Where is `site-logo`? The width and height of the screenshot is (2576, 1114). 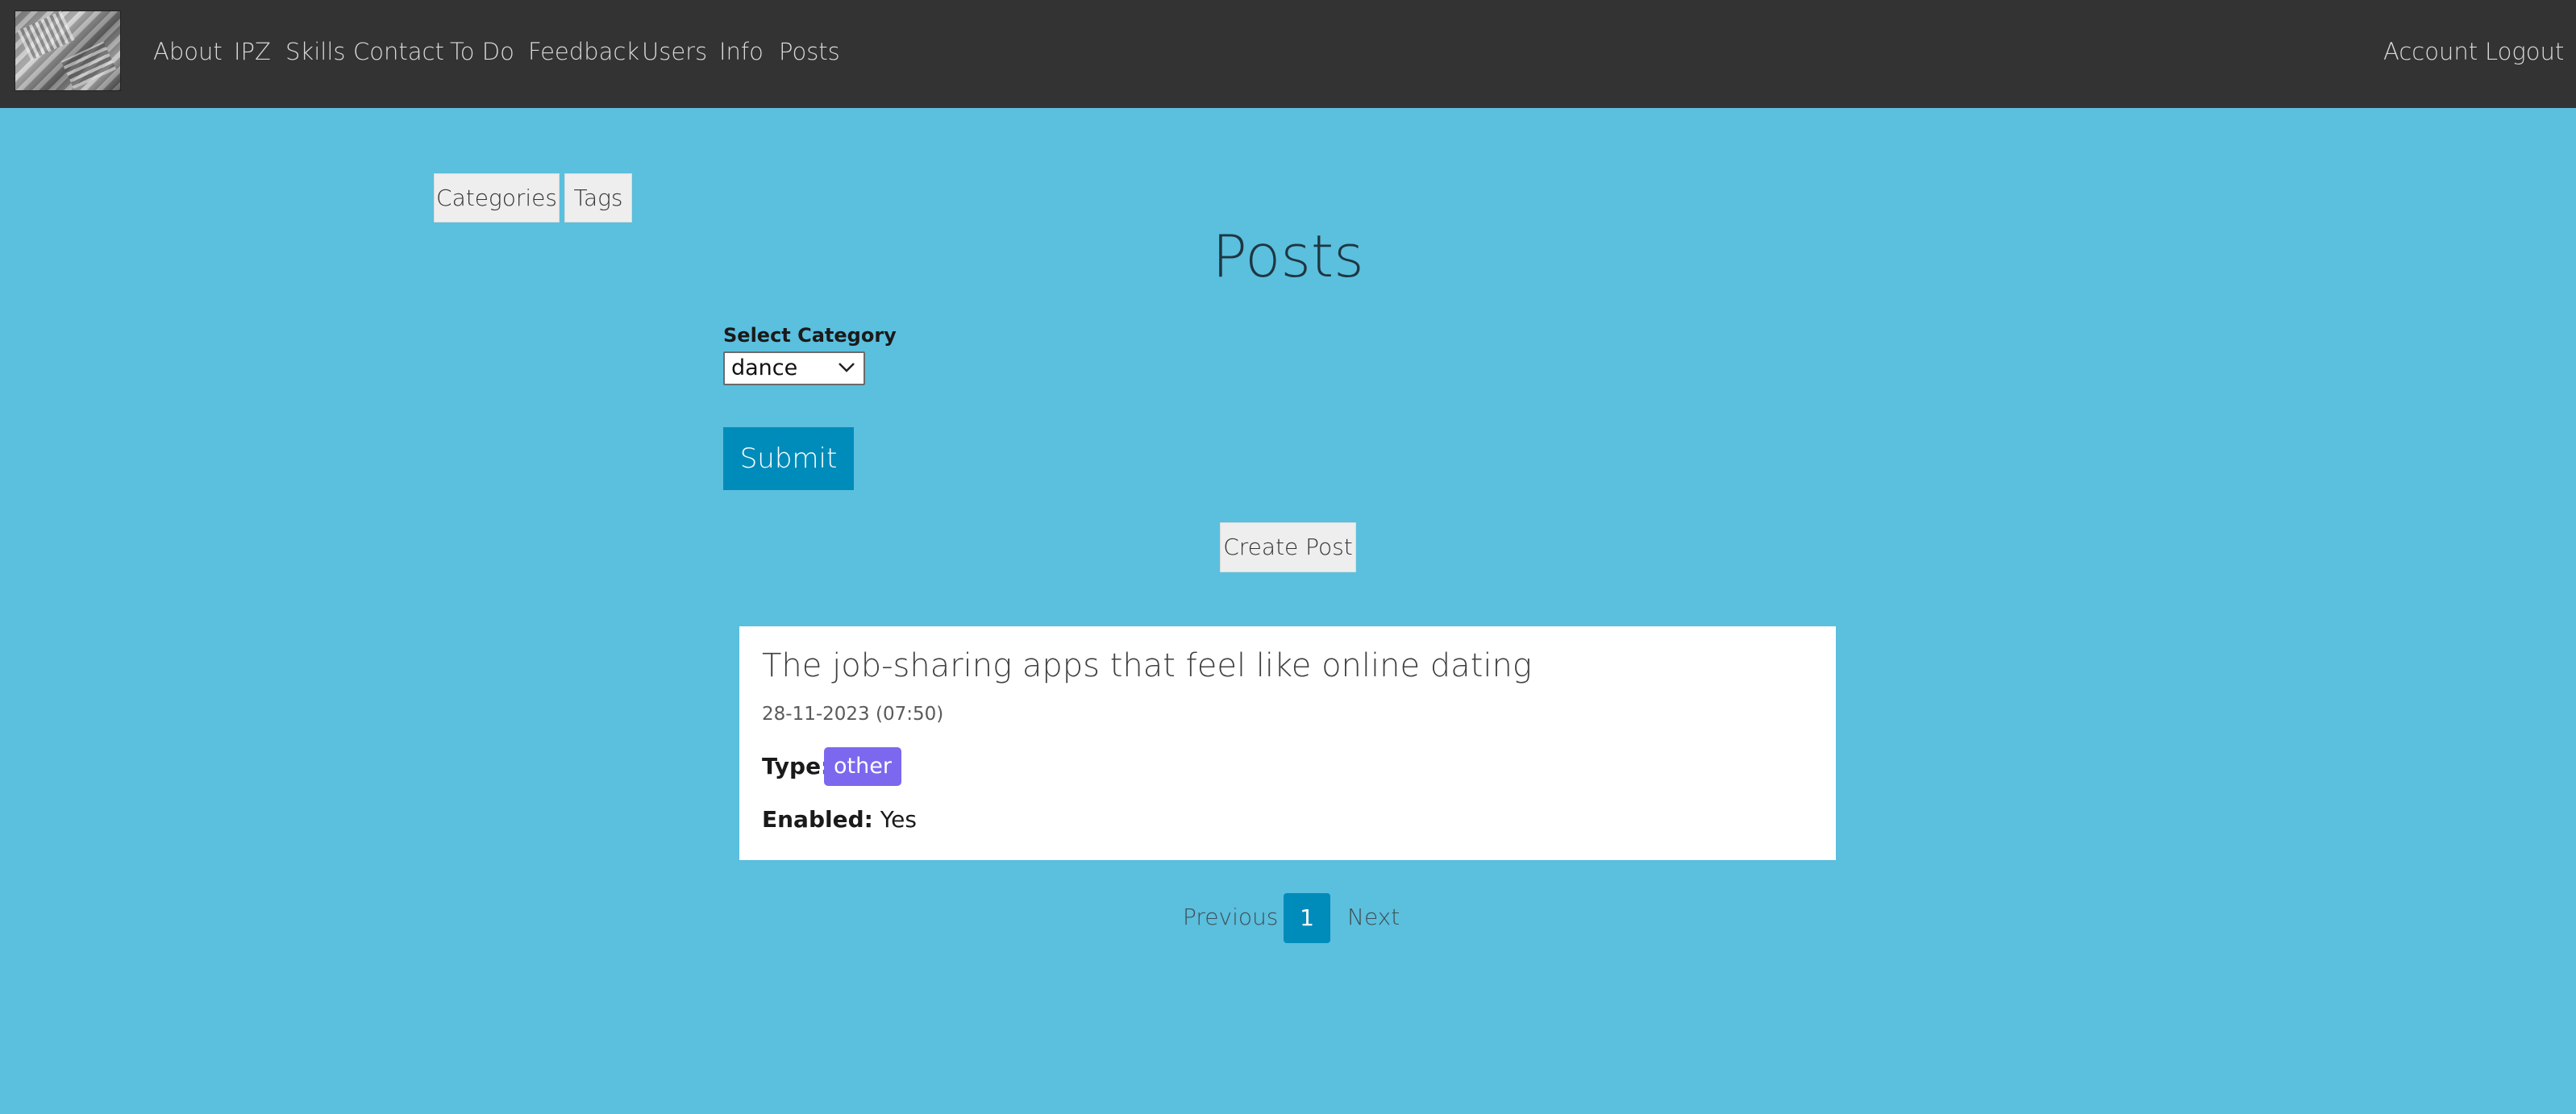 site-logo is located at coordinates (68, 50).